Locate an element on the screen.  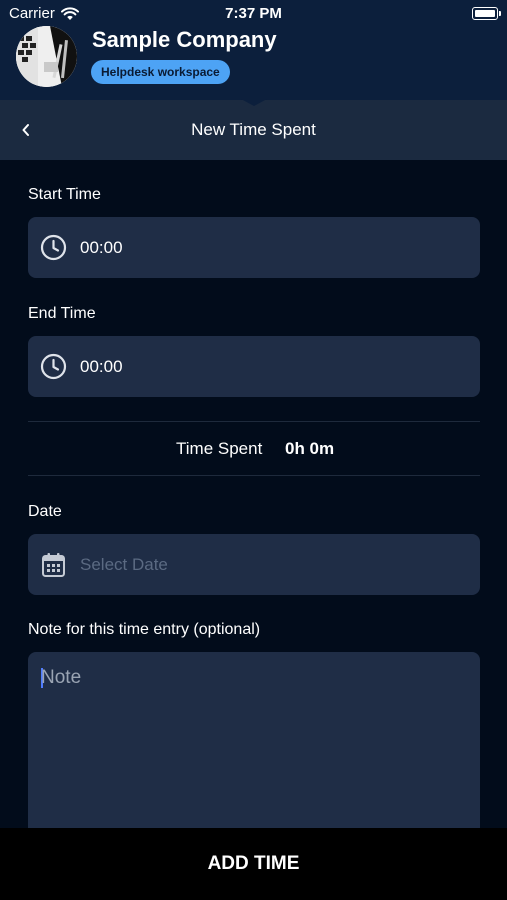
start-time-value: 00:00 is located at coordinates (101, 247).